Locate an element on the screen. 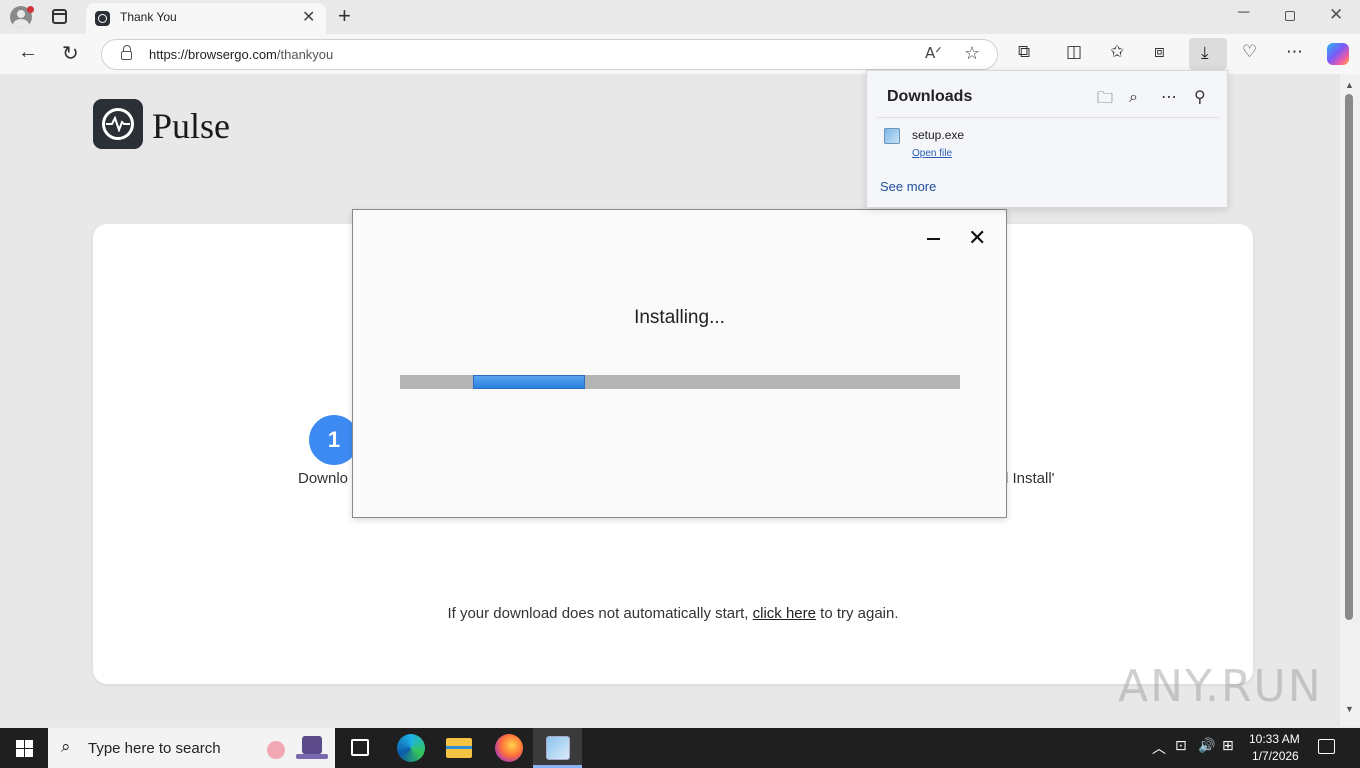  extensions-icon: ⧉ is located at coordinates (1024, 52).